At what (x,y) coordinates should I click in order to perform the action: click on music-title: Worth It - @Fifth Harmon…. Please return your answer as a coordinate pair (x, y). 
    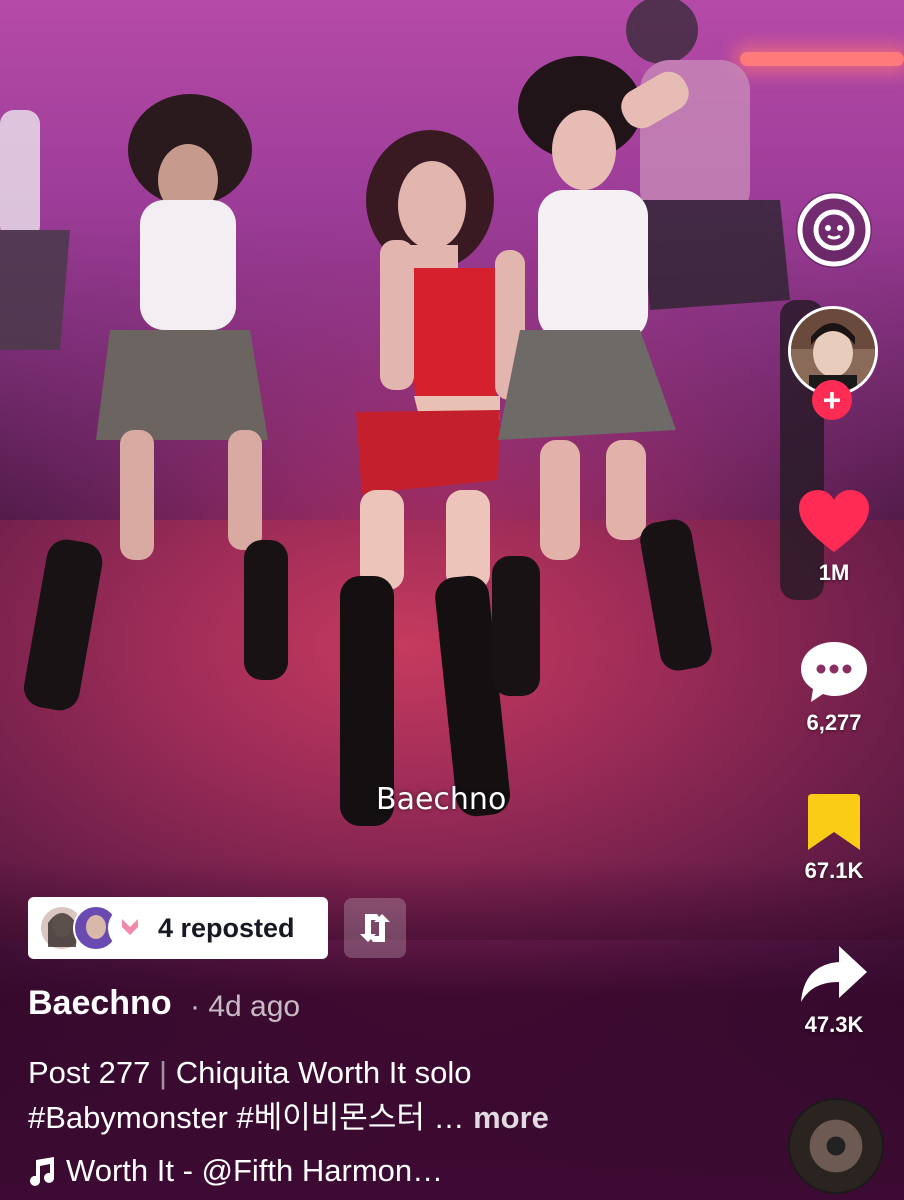
    Looking at the image, I should click on (255, 1170).